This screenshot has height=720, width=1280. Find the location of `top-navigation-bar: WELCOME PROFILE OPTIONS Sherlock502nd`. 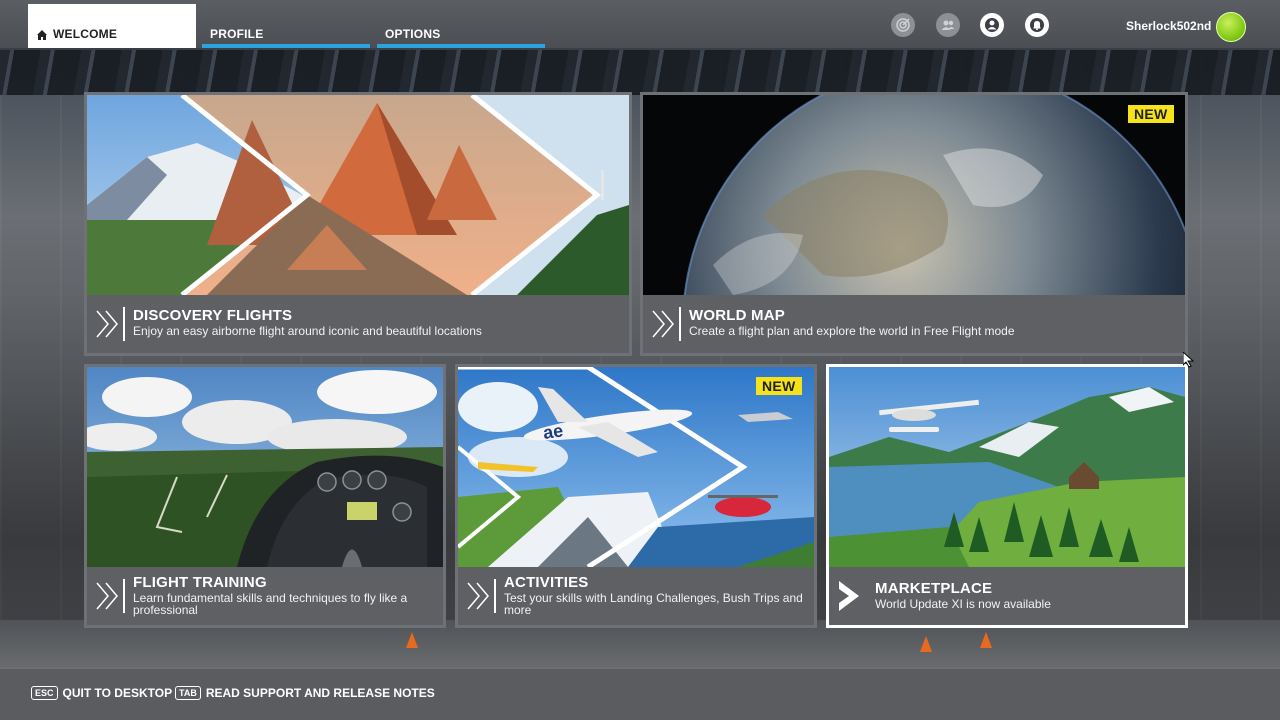

top-navigation-bar: WELCOME PROFILE OPTIONS Sherlock502nd is located at coordinates (640, 25).